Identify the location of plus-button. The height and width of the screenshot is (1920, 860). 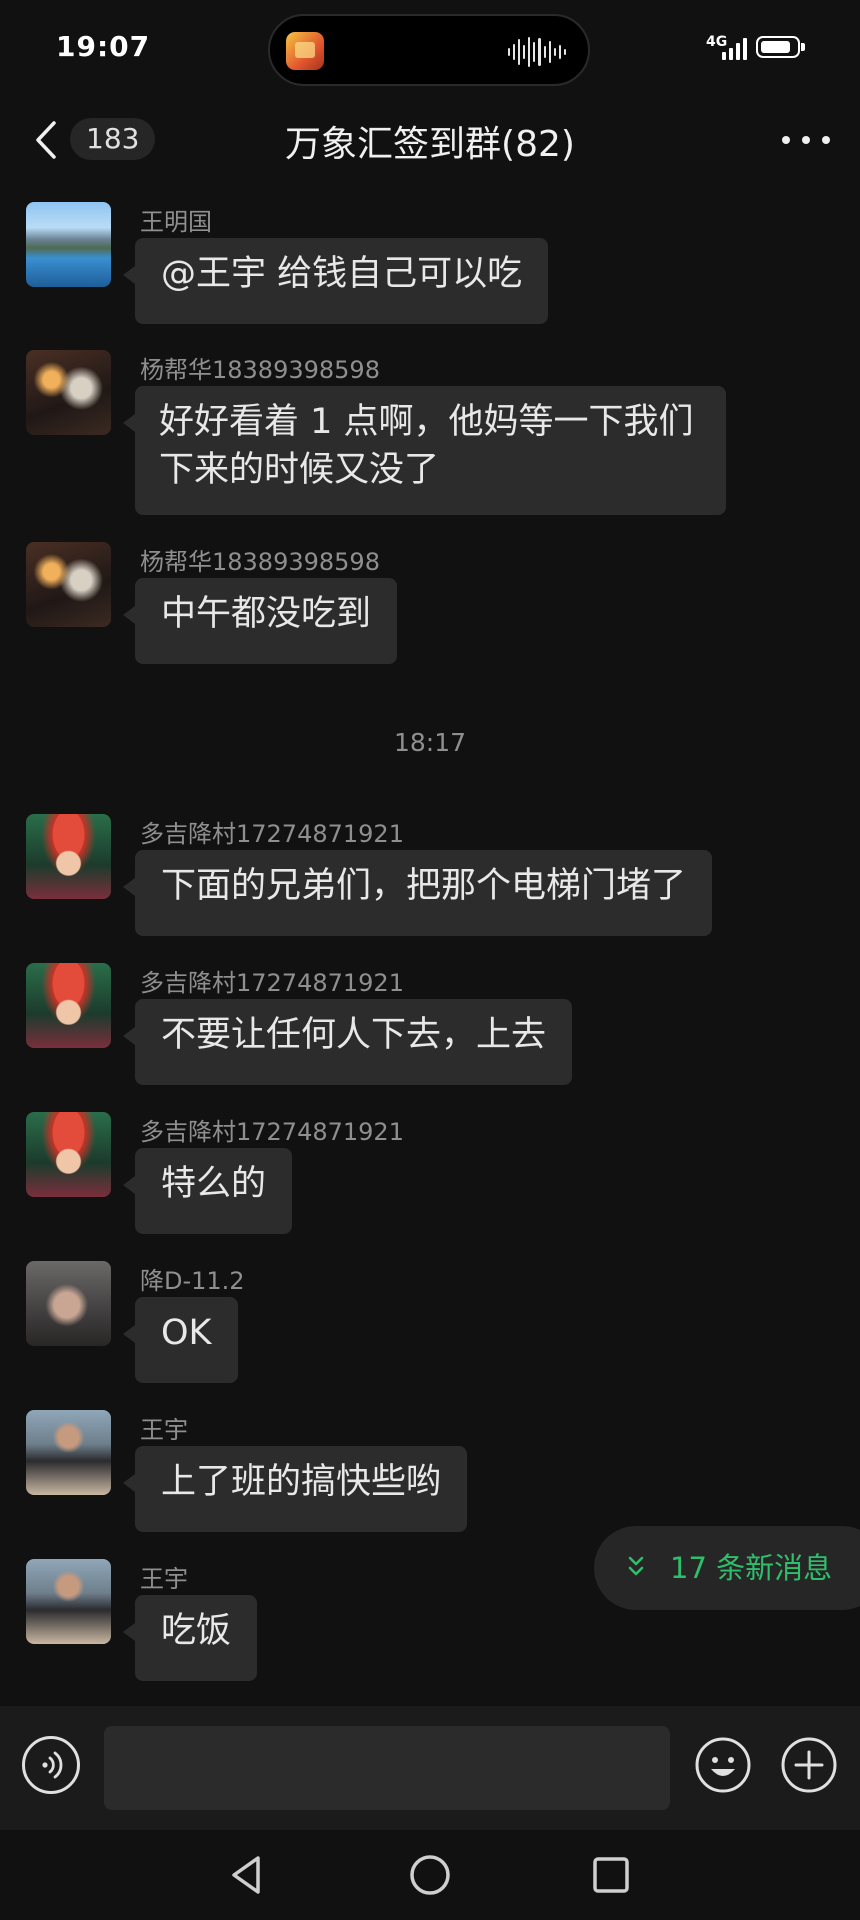
(809, 1765).